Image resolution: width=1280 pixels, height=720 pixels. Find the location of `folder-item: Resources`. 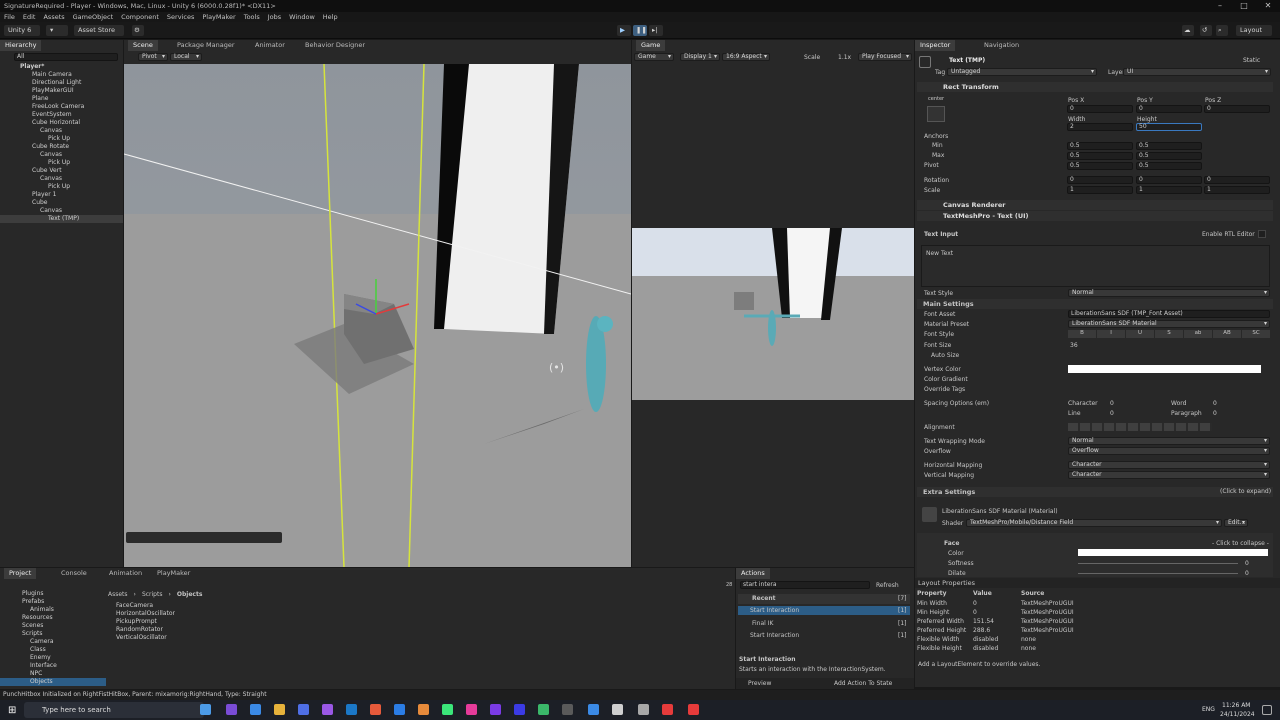

folder-item: Resources is located at coordinates (53, 618).